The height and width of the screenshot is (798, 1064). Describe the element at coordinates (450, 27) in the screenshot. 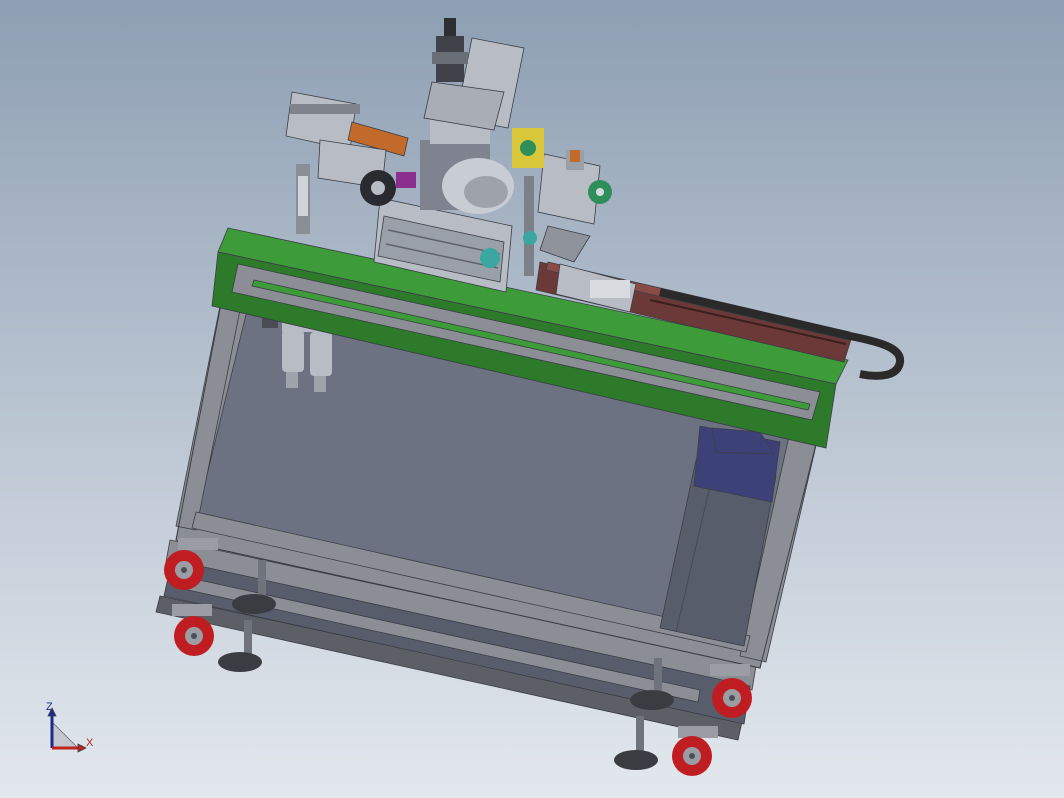

I see `motor-top-knob` at that location.